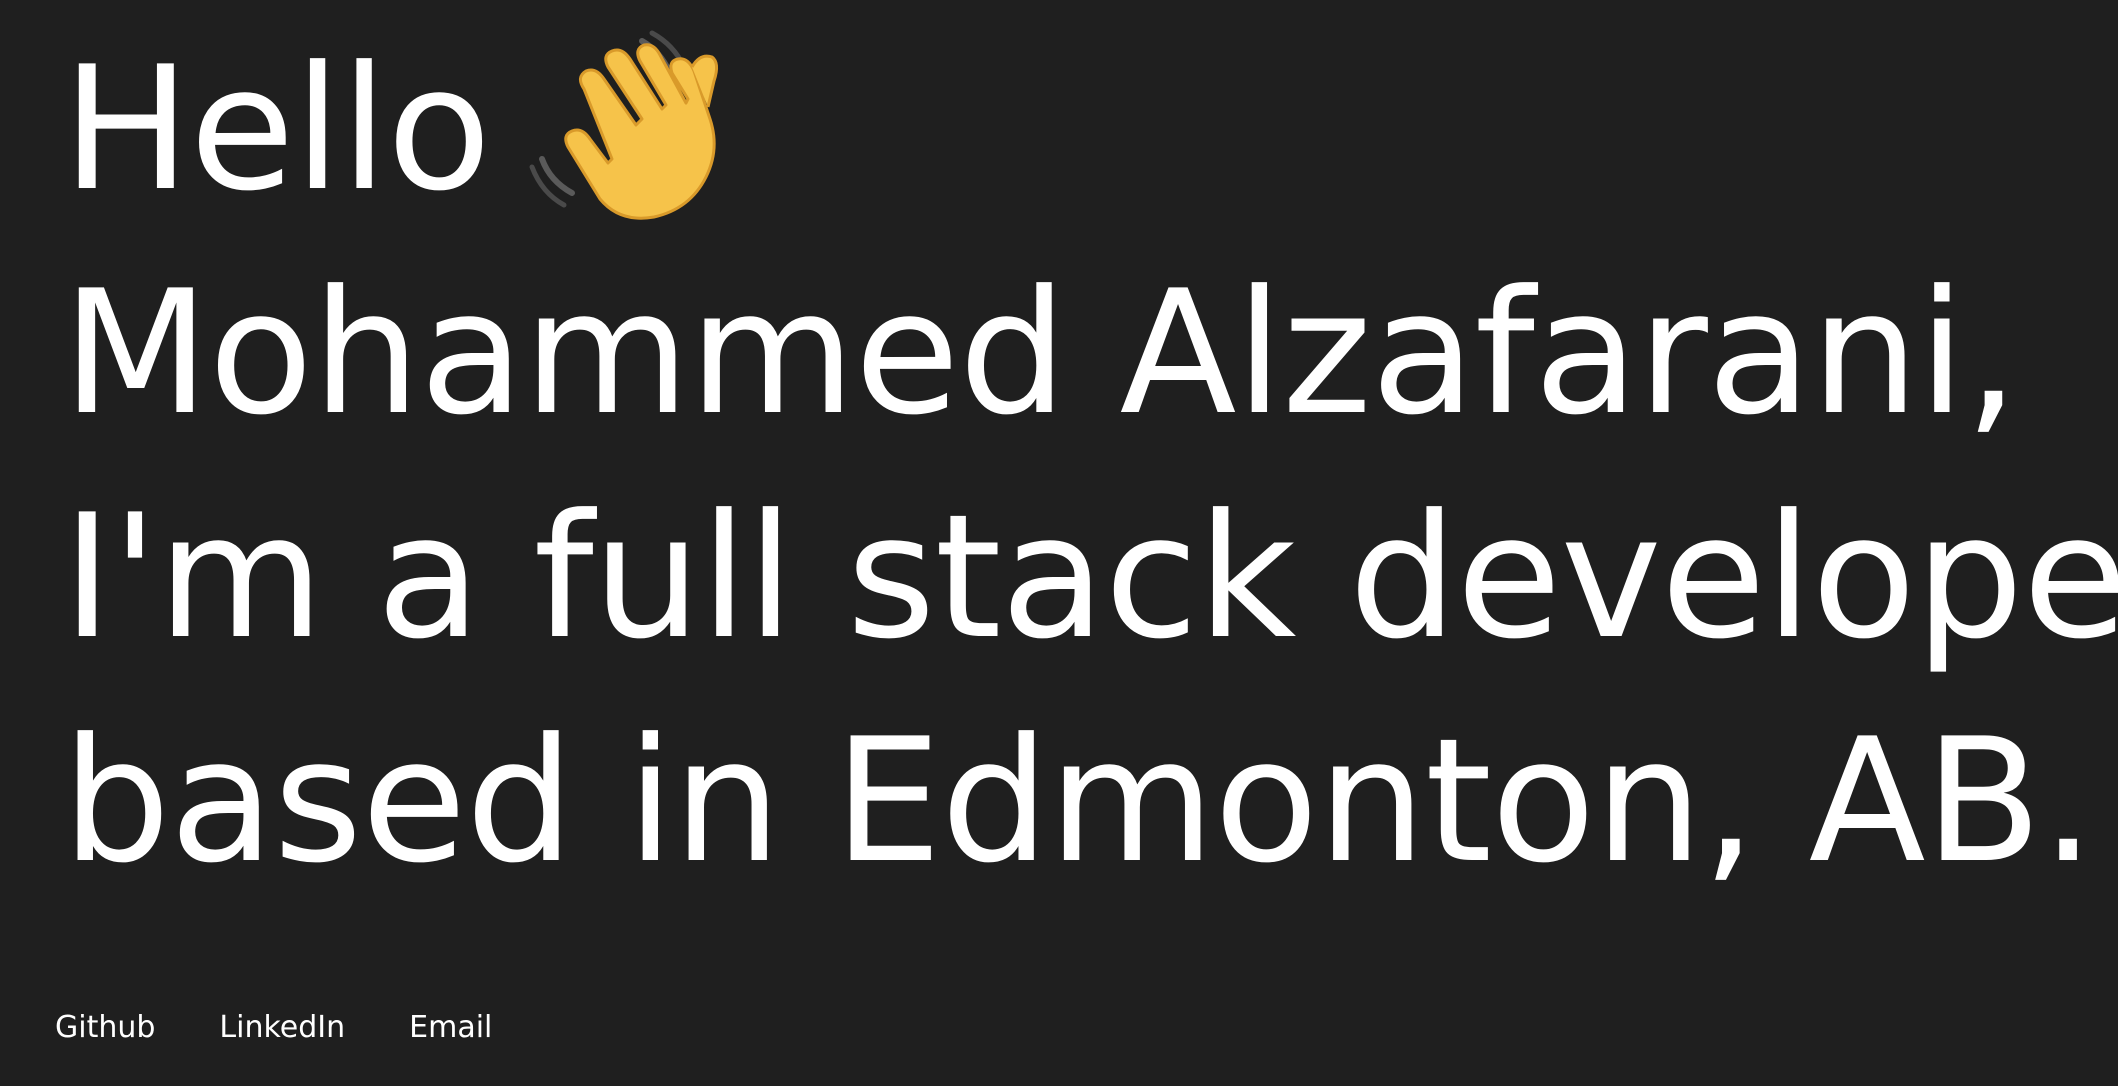  What do you see at coordinates (276, 129) in the screenshot?
I see `hero-greeting: Hello` at bounding box center [276, 129].